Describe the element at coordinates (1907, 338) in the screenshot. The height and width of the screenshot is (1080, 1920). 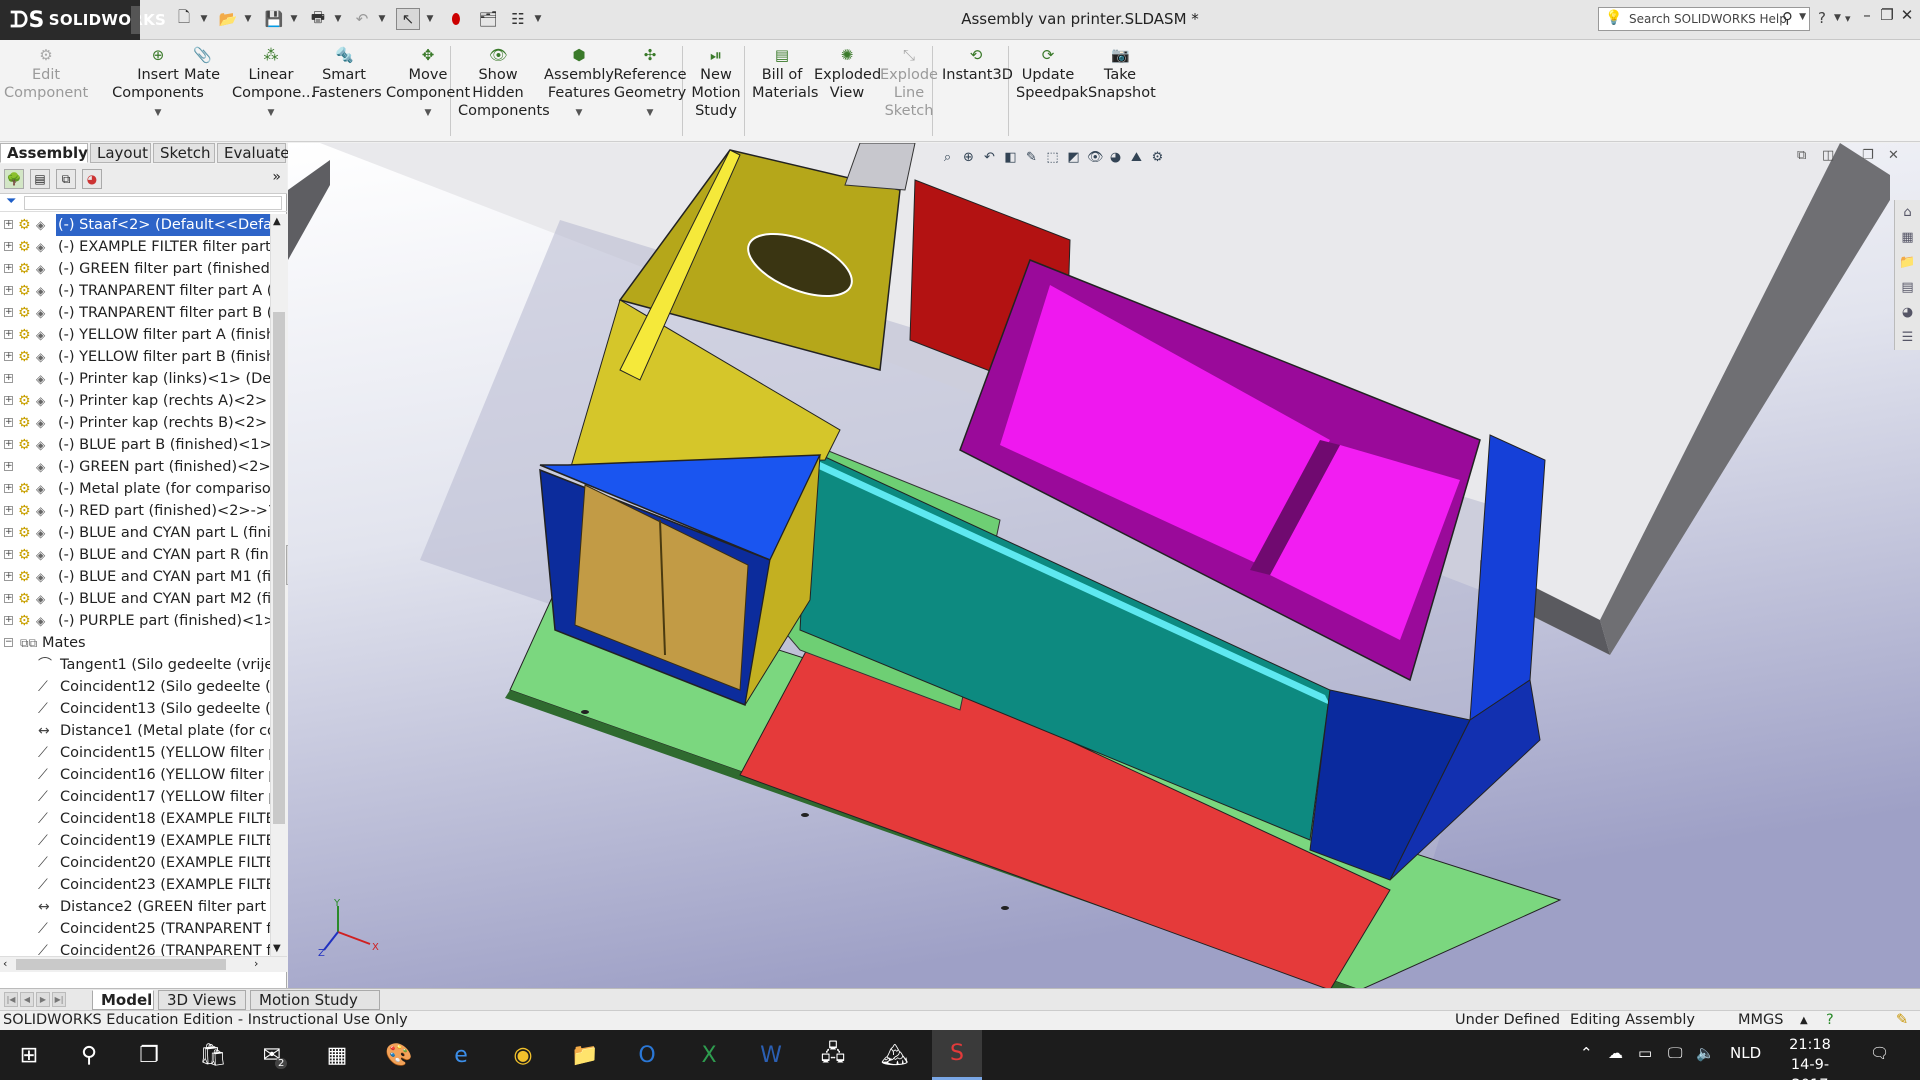
I see `custom-properties-icon: ☰` at that location.